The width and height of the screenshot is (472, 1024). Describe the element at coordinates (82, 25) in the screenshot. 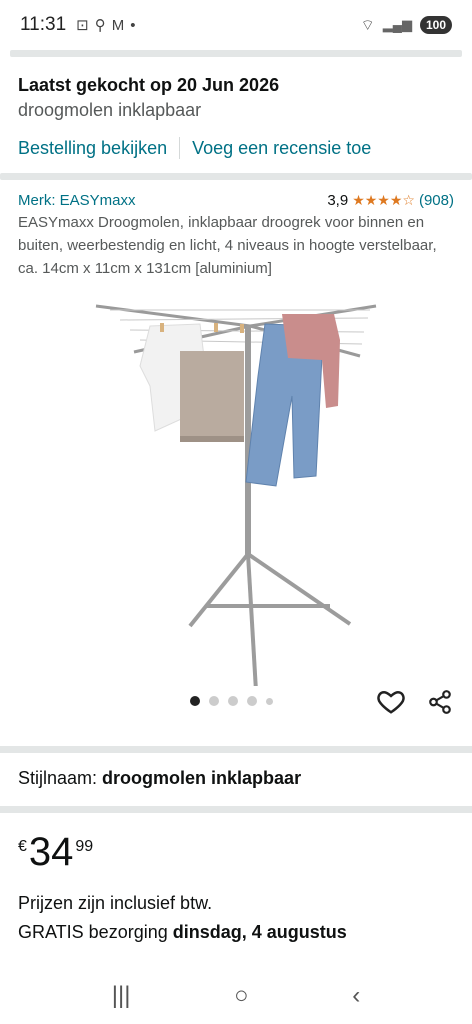

I see `screenshot-icon: ⊡` at that location.